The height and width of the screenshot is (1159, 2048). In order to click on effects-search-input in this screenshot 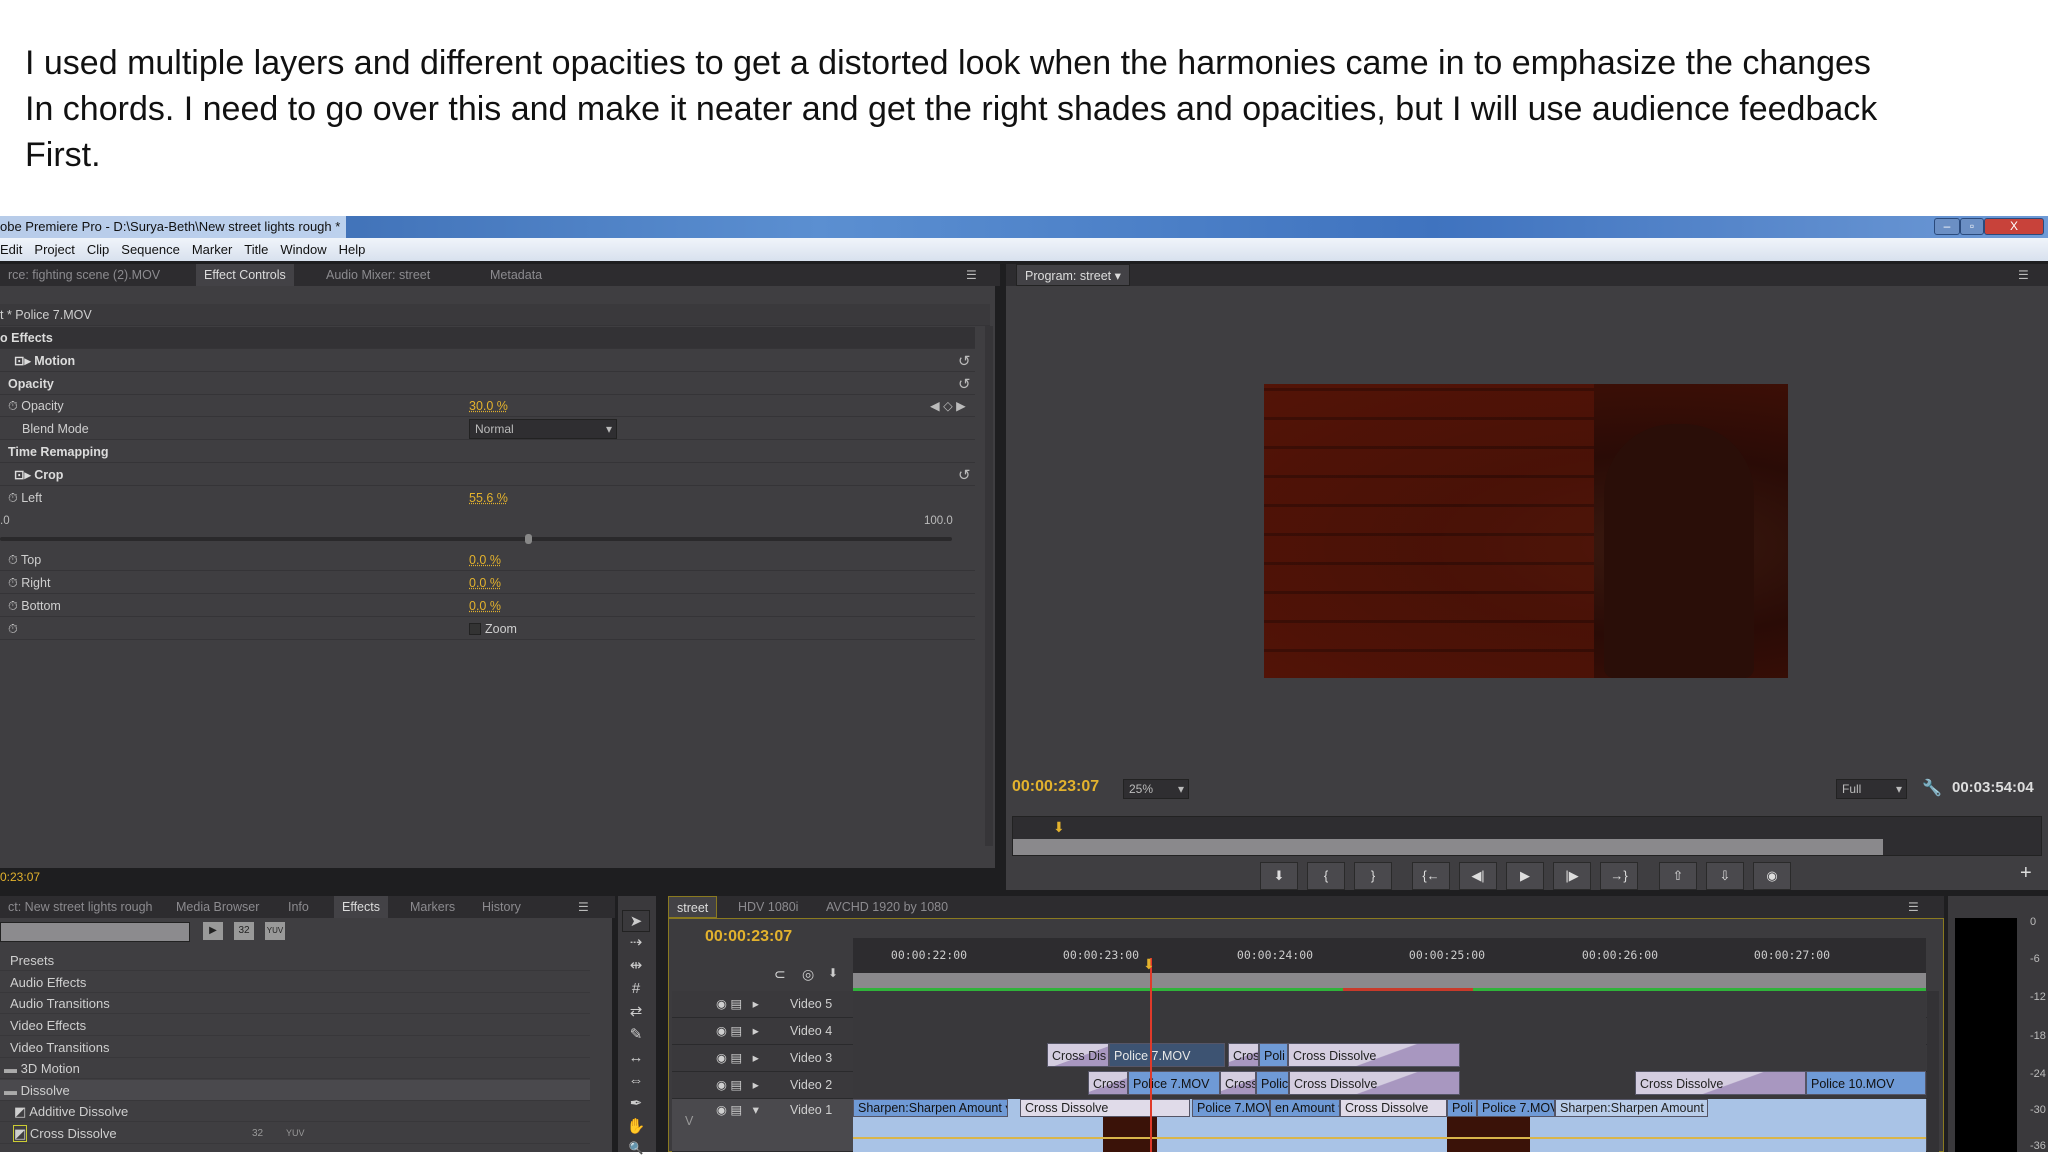, I will do `click(95, 932)`.